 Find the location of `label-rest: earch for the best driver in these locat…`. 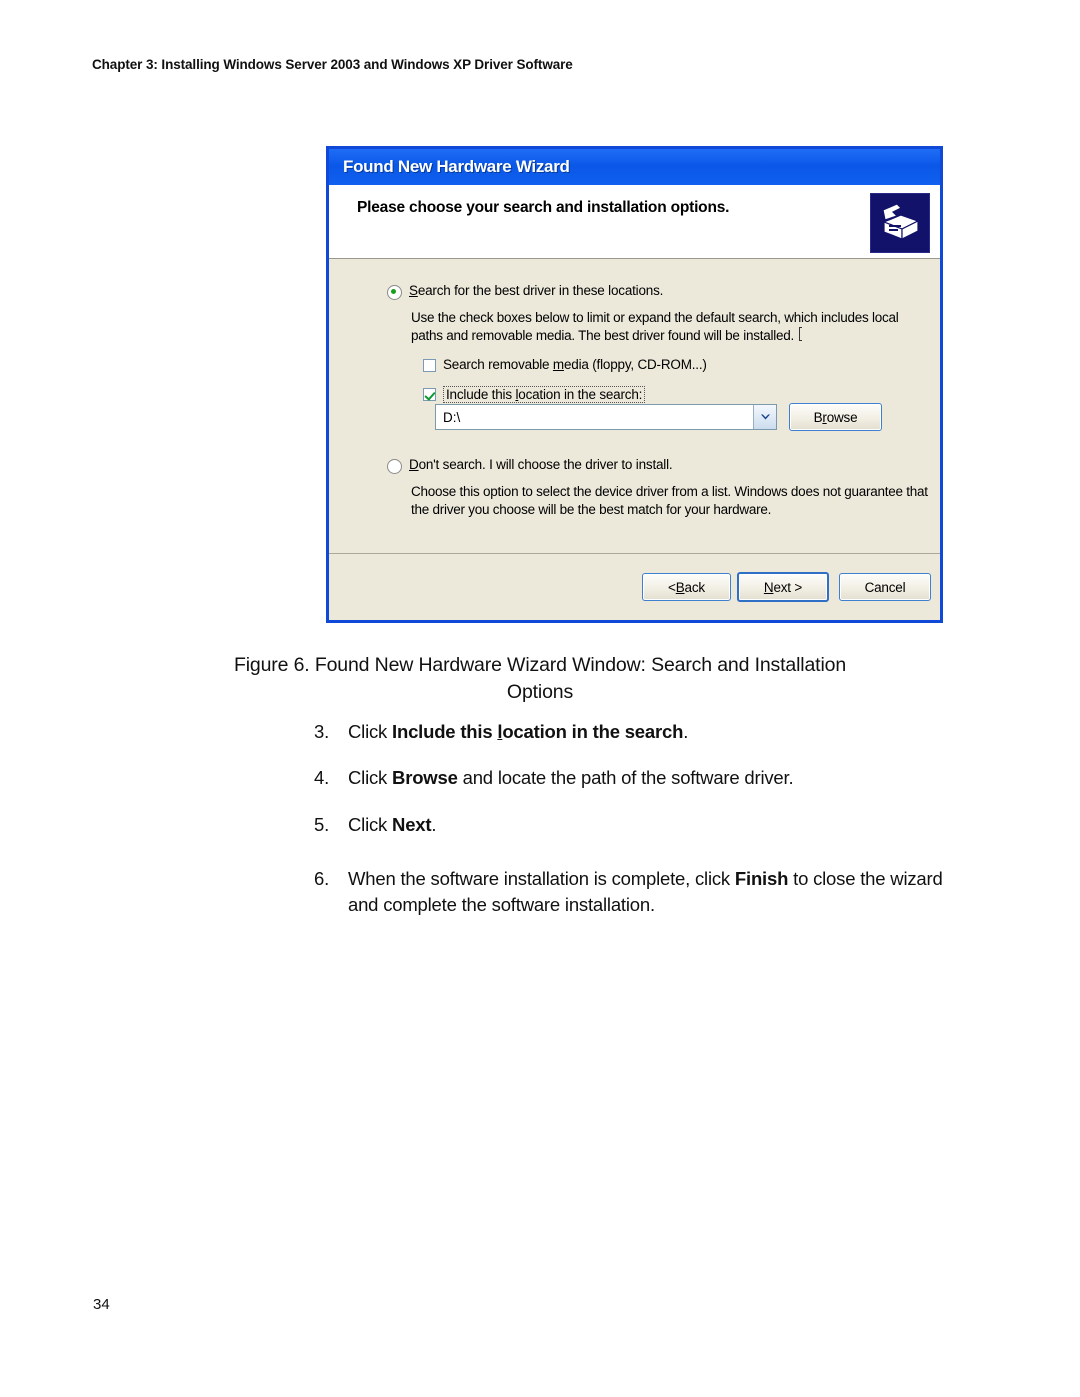

label-rest: earch for the best driver in these locat… is located at coordinates (540, 290).